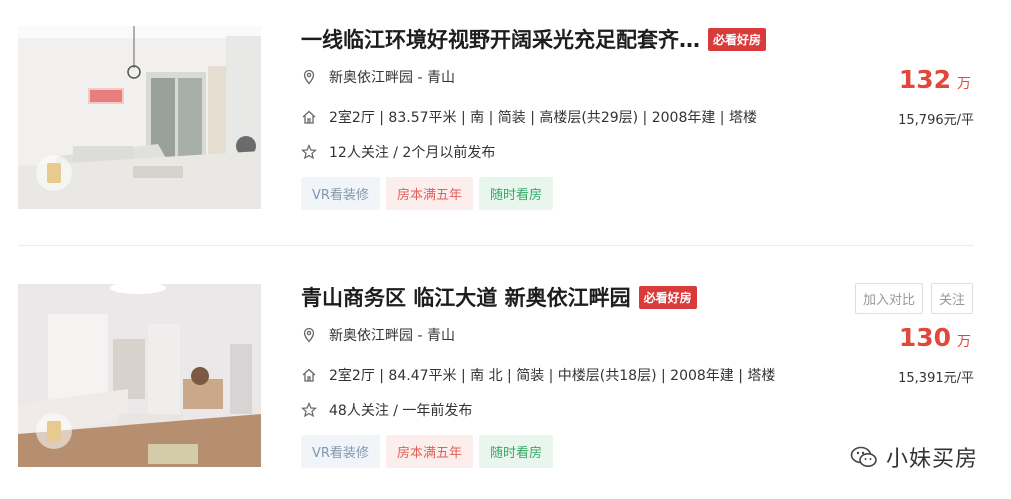  I want to click on listing-title: 青山商务区 临江大道 新奥依江畔园, so click(466, 297).